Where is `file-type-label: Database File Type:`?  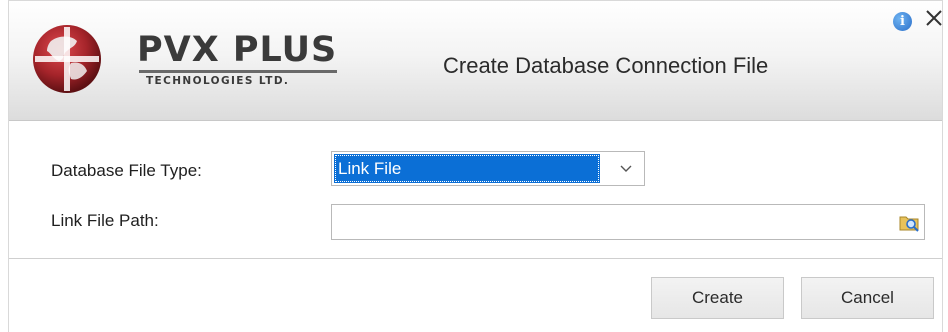 file-type-label: Database File Type: is located at coordinates (126, 170).